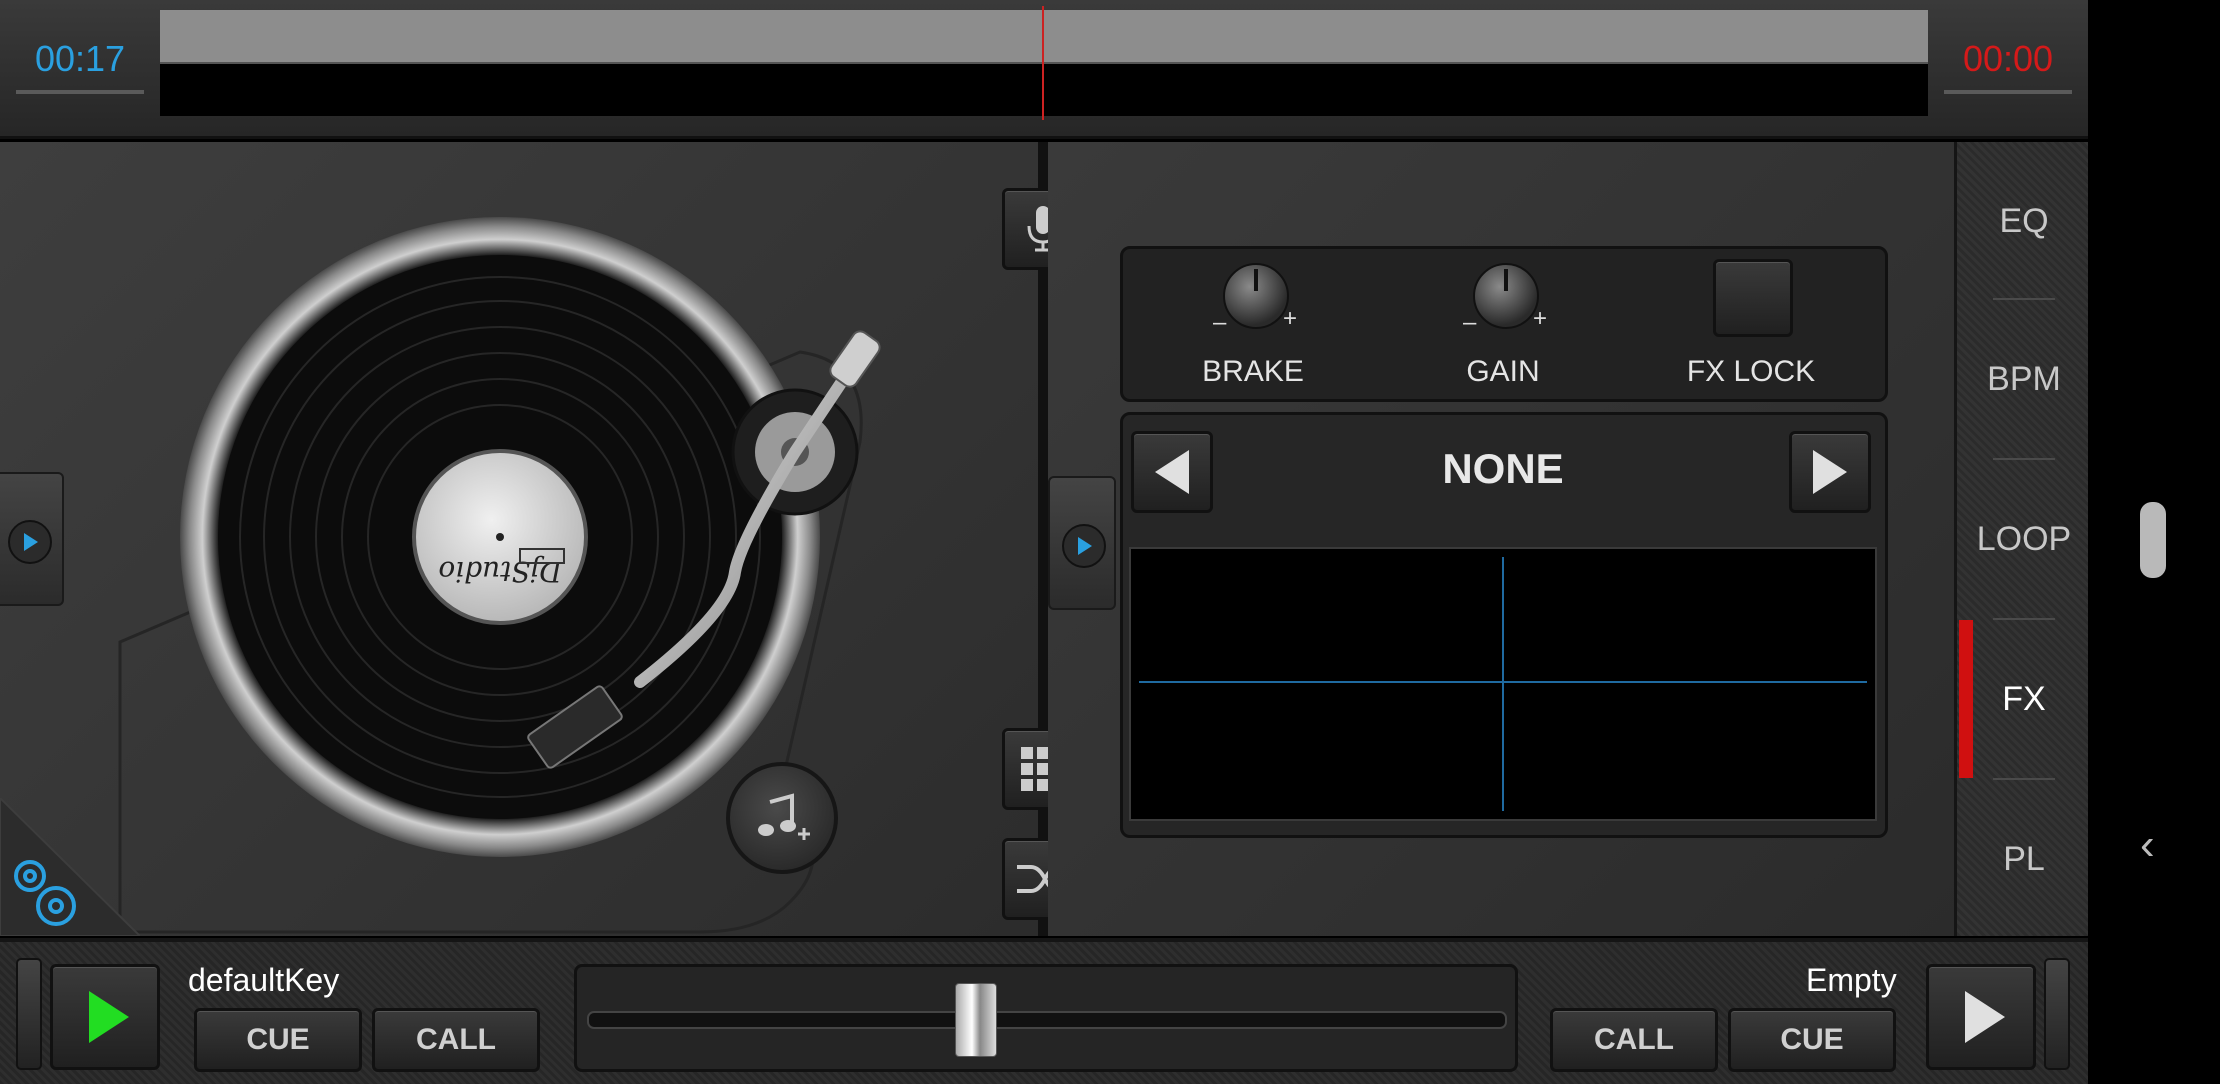 The image size is (2220, 1084). Describe the element at coordinates (500, 571) in the screenshot. I see `record-label-text: DjStudio` at that location.